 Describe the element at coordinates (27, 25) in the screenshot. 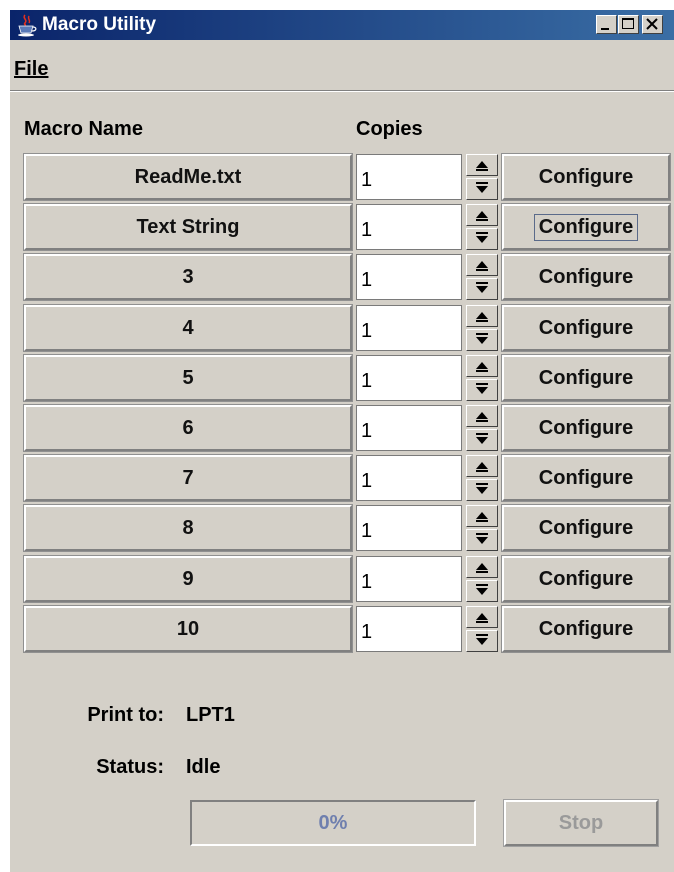

I see `java-cup-icon` at that location.